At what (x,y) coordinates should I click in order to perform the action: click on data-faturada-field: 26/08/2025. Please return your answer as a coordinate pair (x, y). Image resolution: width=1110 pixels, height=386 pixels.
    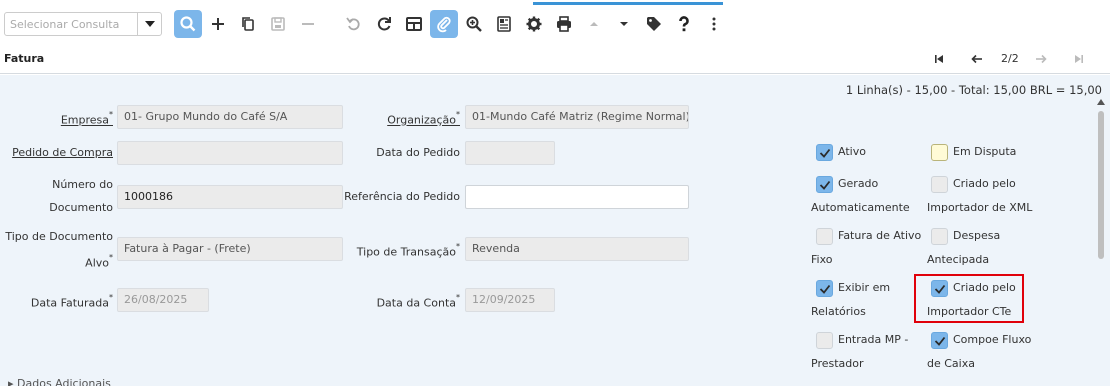
    Looking at the image, I should click on (163, 300).